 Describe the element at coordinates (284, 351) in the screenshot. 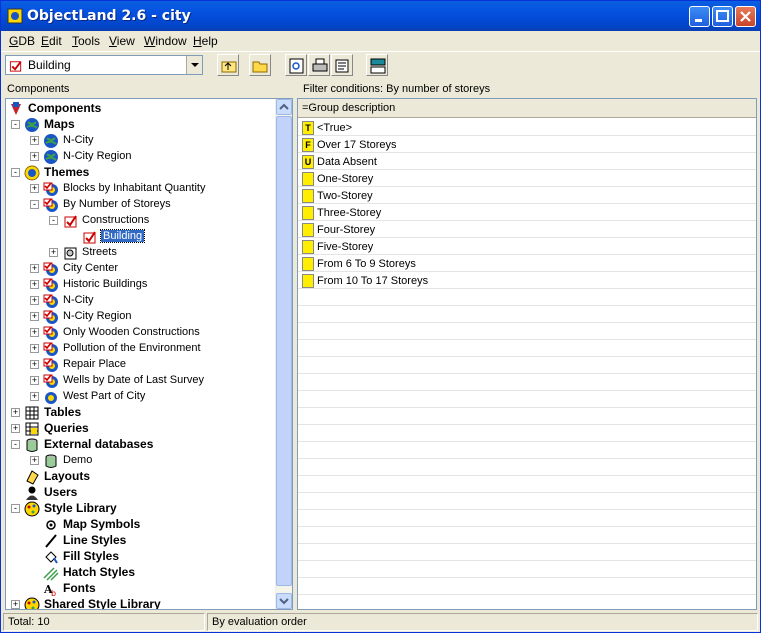

I see `scroll-thumb` at that location.